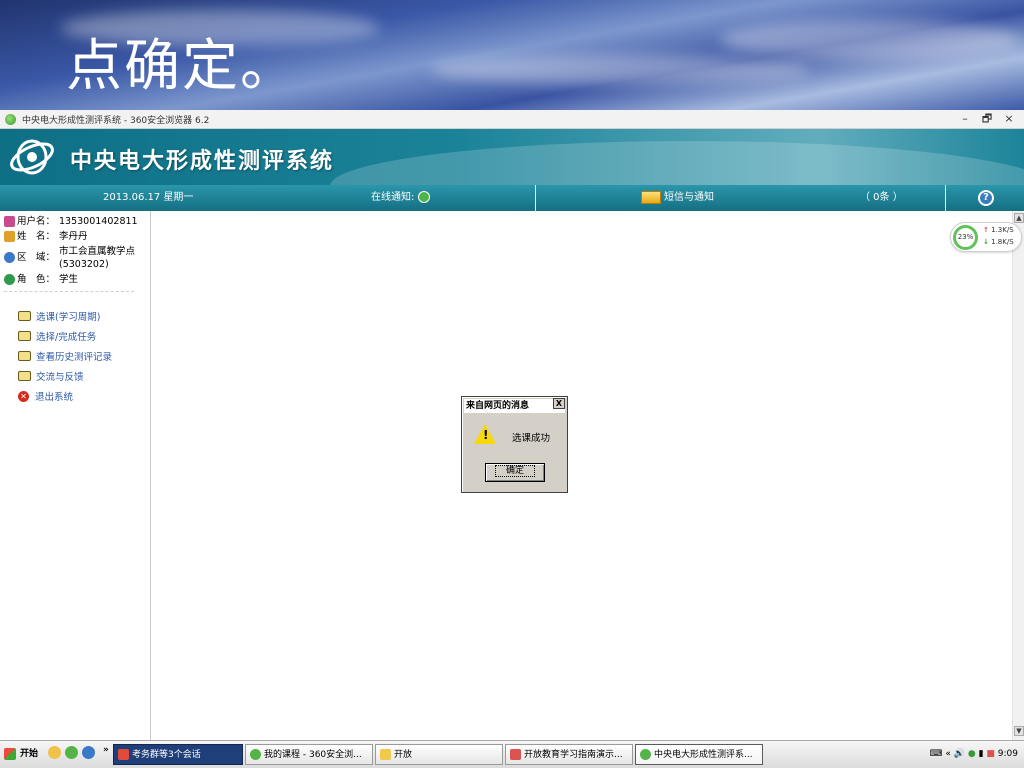  What do you see at coordinates (123, 754) in the screenshot?
I see `chat-icon` at bounding box center [123, 754].